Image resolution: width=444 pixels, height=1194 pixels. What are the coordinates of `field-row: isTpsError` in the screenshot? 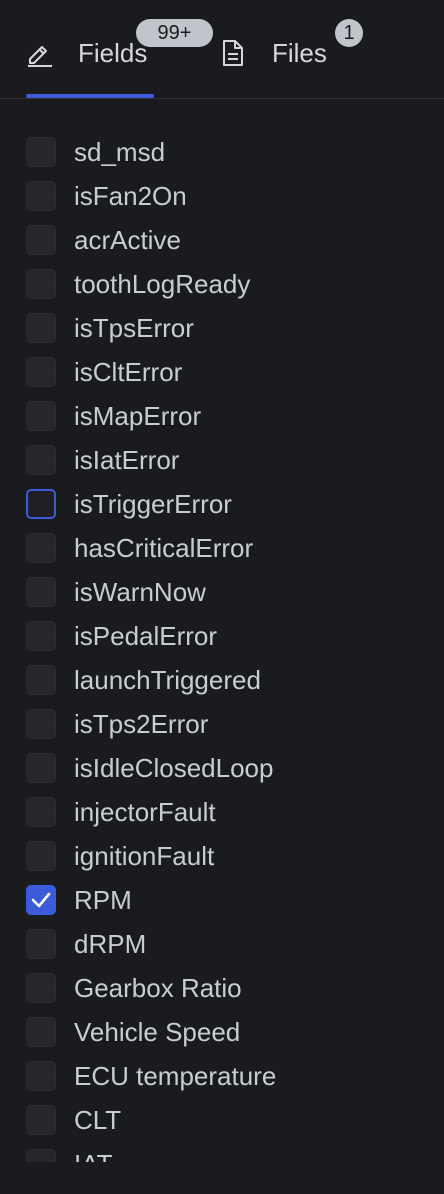 It's located at (110, 328).